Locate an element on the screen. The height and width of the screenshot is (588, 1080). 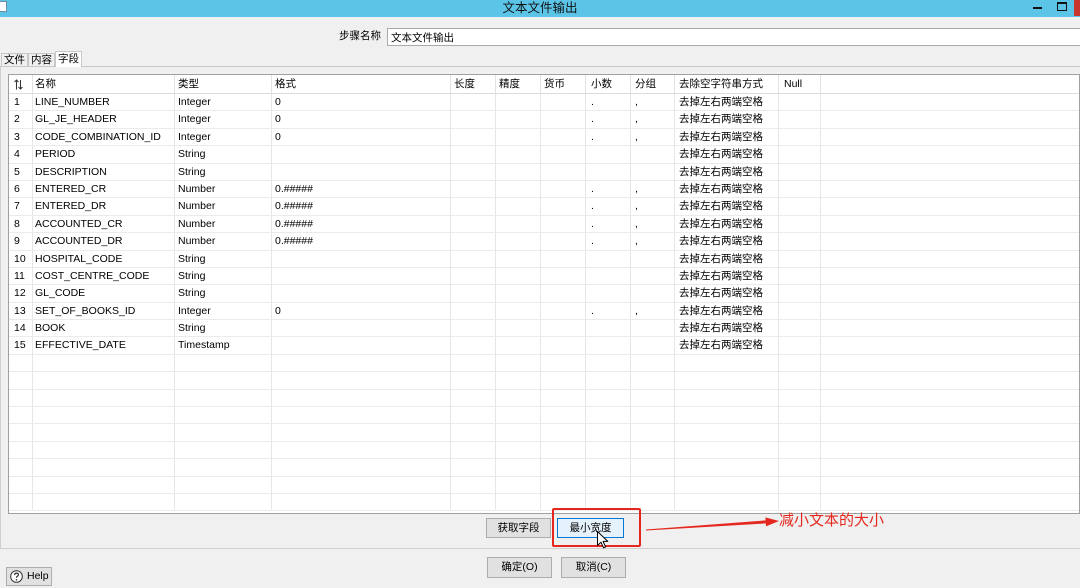
column-header-format: 格式 is located at coordinates (361, 84).